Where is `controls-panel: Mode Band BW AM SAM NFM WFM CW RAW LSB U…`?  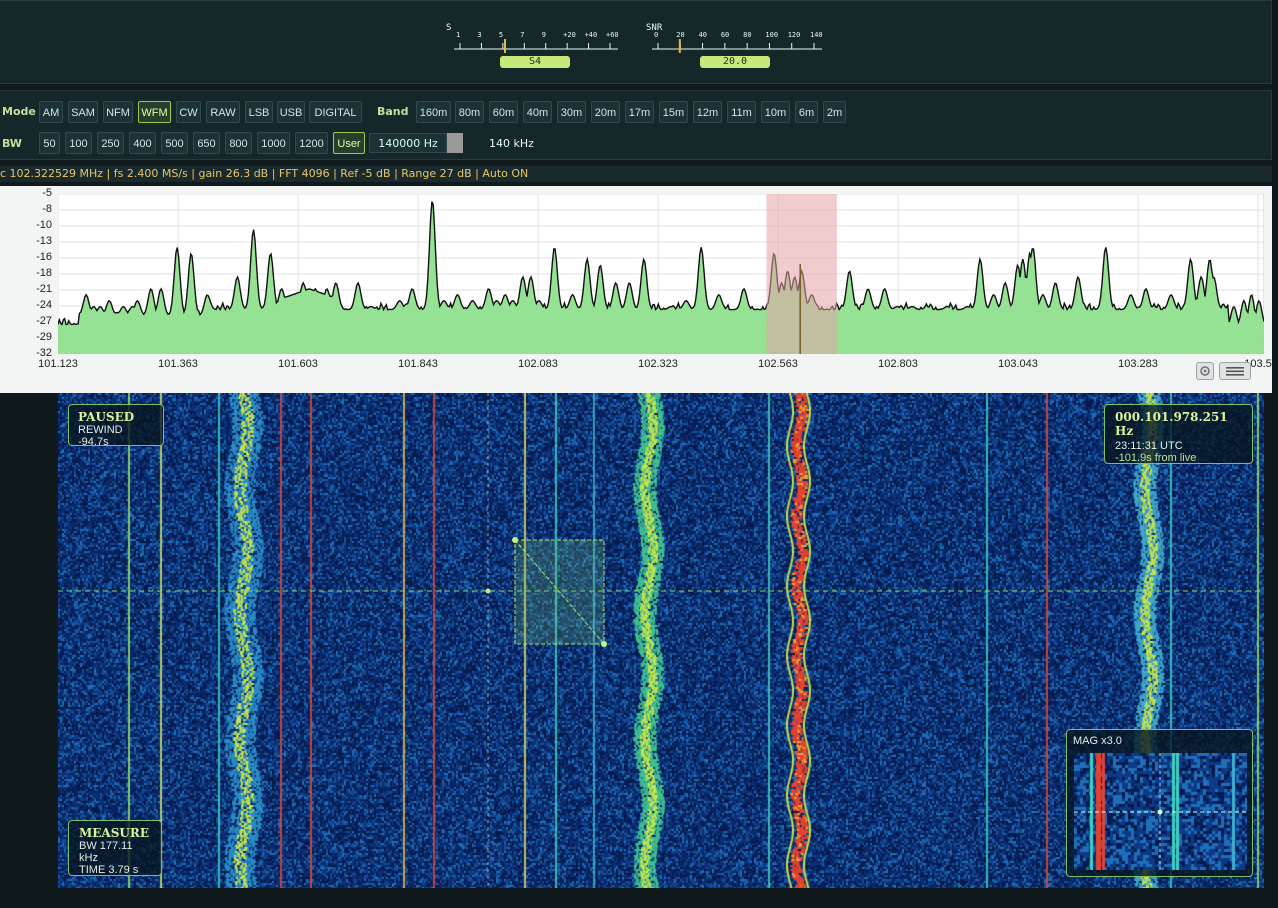
controls-panel: Mode Band BW AM SAM NFM WFM CW RAW LSB U… is located at coordinates (636, 125).